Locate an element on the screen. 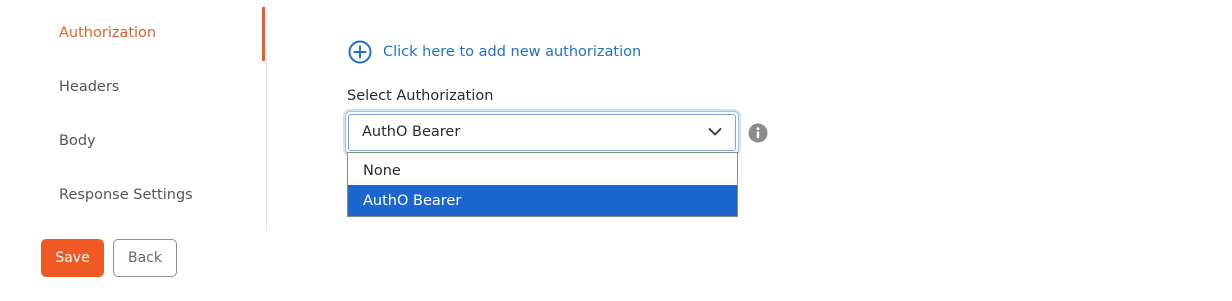 Image resolution: width=1232 pixels, height=301 pixels. authorization-select: AuthO Bearer is located at coordinates (542, 132).